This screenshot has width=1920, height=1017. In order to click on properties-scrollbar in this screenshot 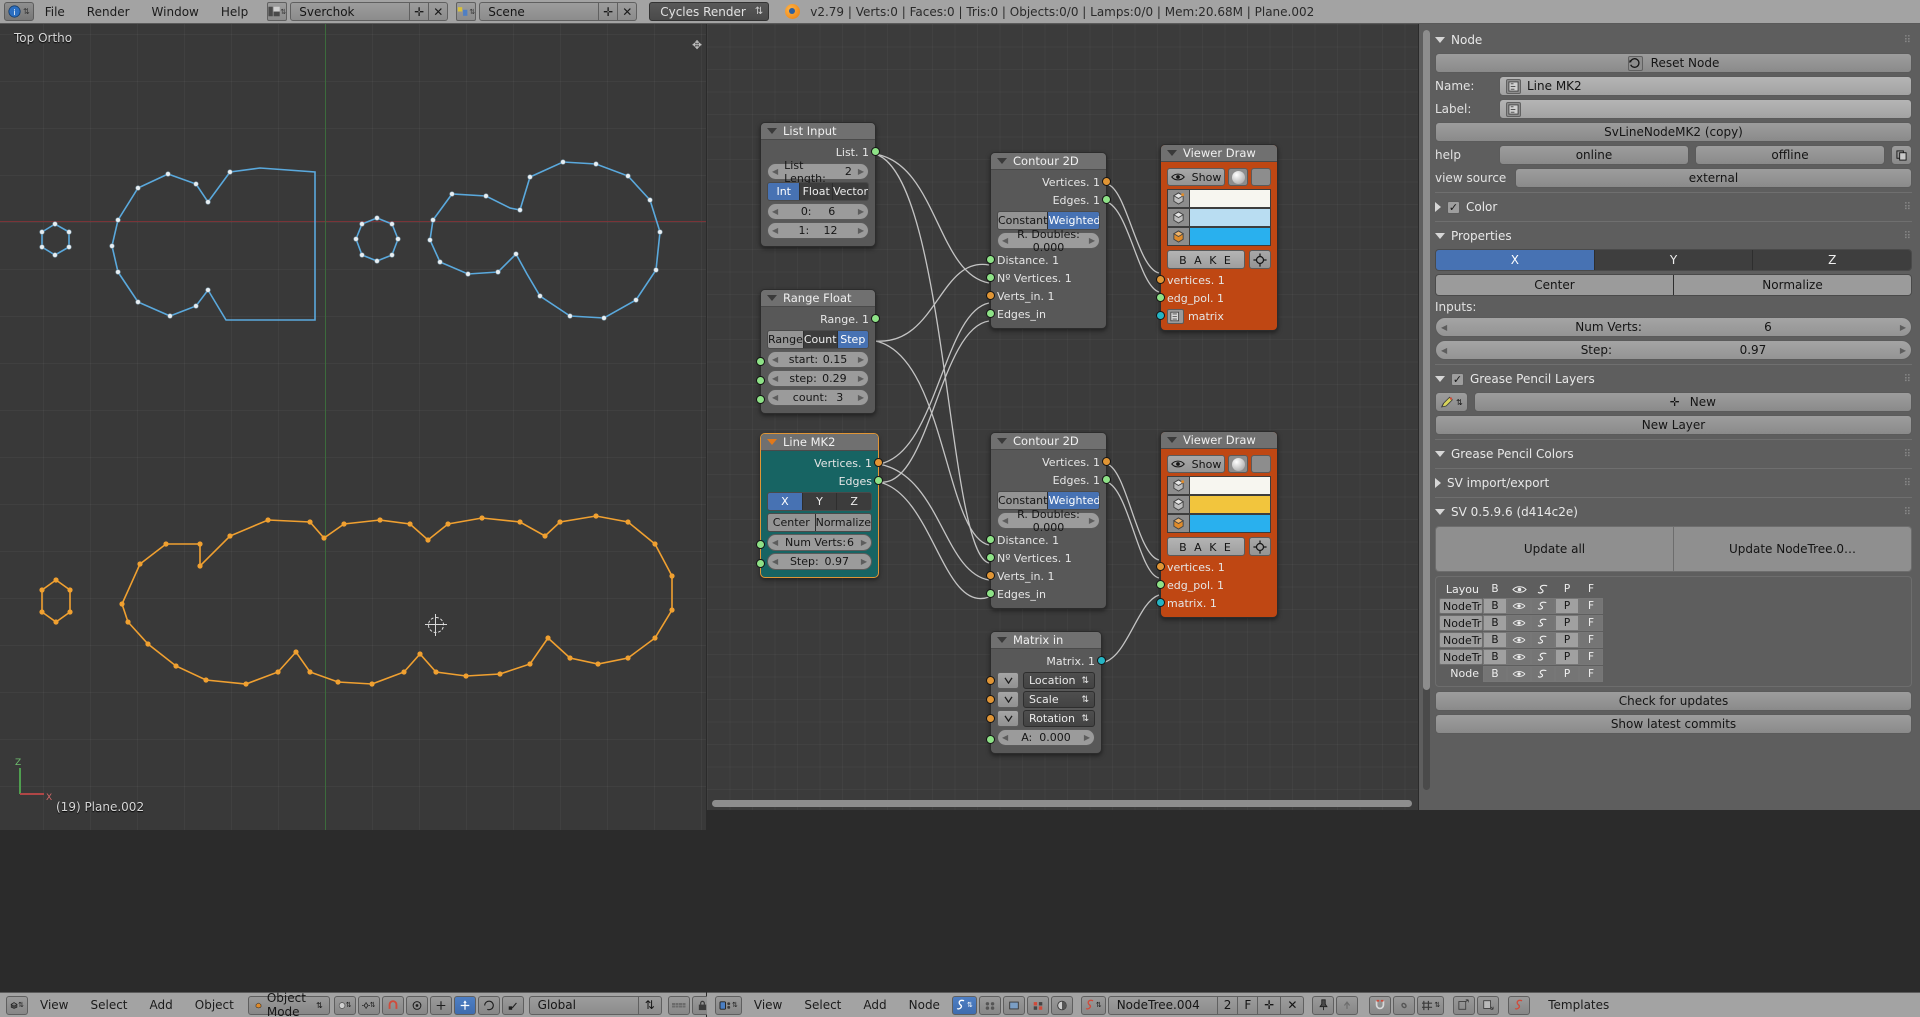, I will do `click(1426, 410)`.